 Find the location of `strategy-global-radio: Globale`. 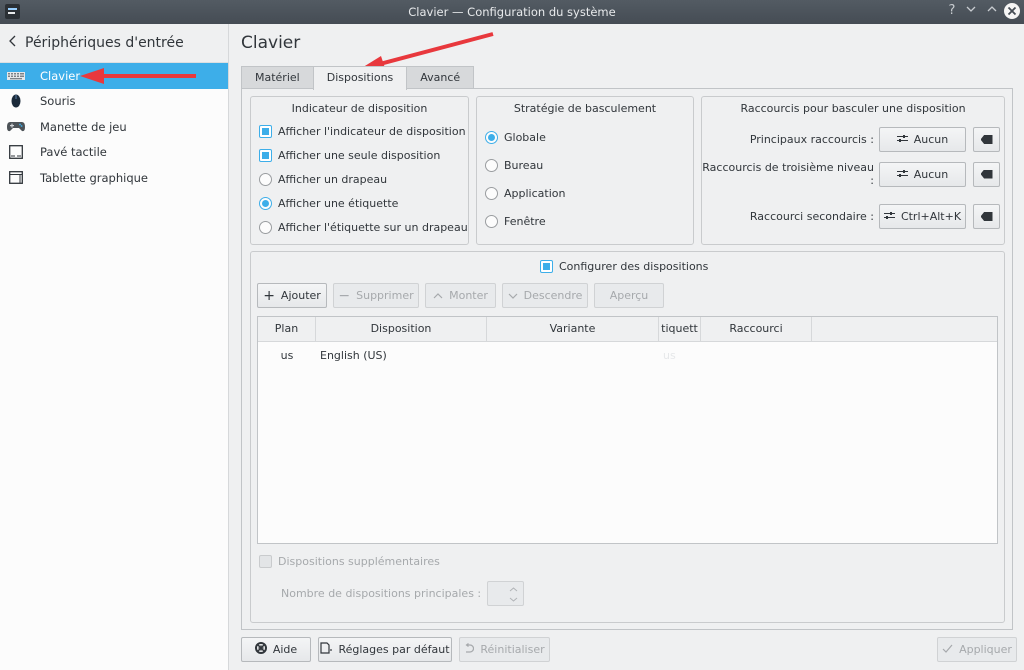

strategy-global-radio: Globale is located at coordinates (589, 137).